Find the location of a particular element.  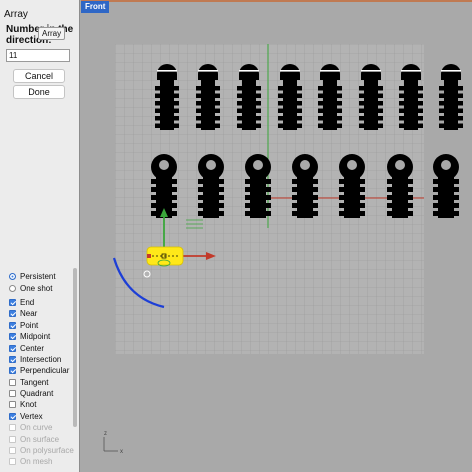

viewport-tab-front: Front is located at coordinates (95, 7).